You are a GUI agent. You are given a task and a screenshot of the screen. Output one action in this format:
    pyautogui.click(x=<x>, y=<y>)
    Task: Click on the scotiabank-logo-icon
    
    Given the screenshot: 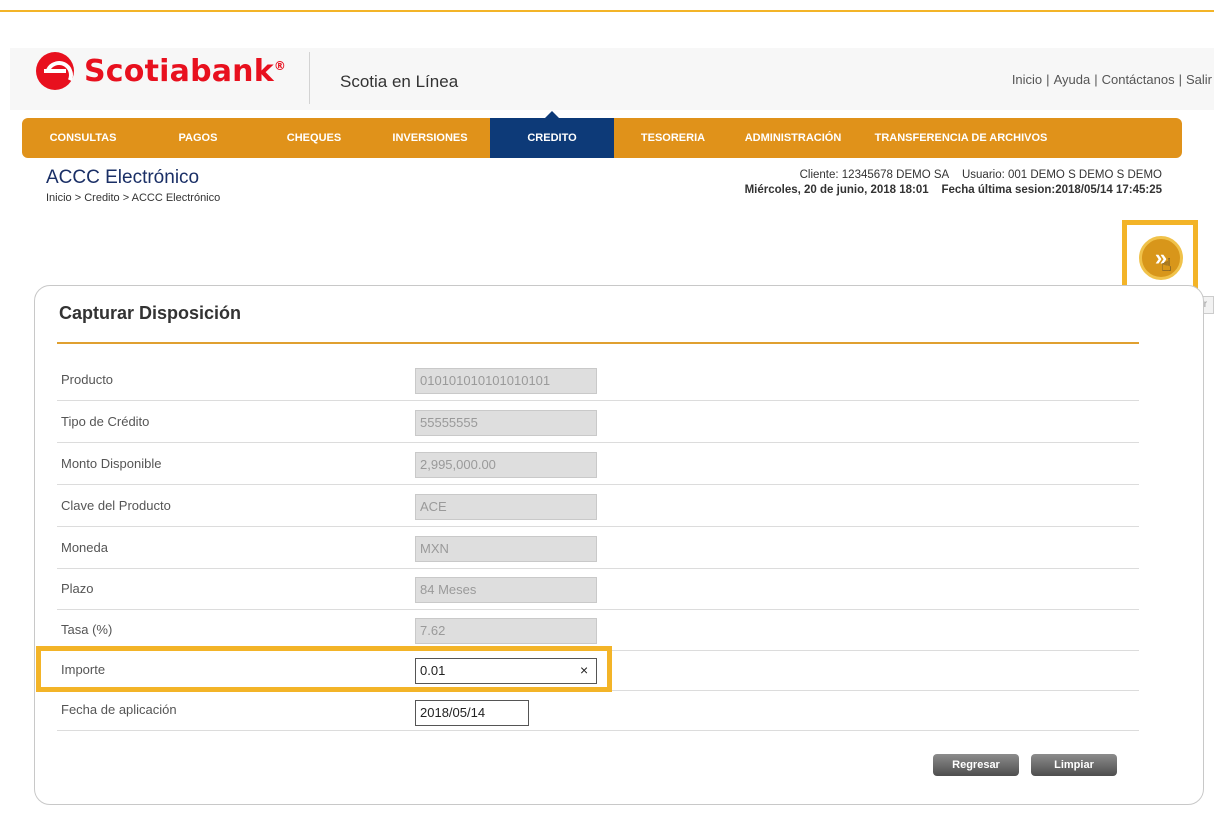 What is the action you would take?
    pyautogui.click(x=55, y=71)
    